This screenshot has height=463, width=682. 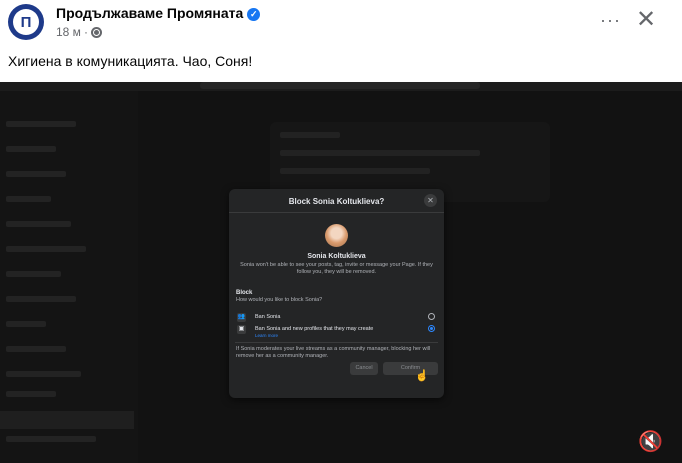 What do you see at coordinates (68, 32) in the screenshot?
I see `post-time: 18 м` at bounding box center [68, 32].